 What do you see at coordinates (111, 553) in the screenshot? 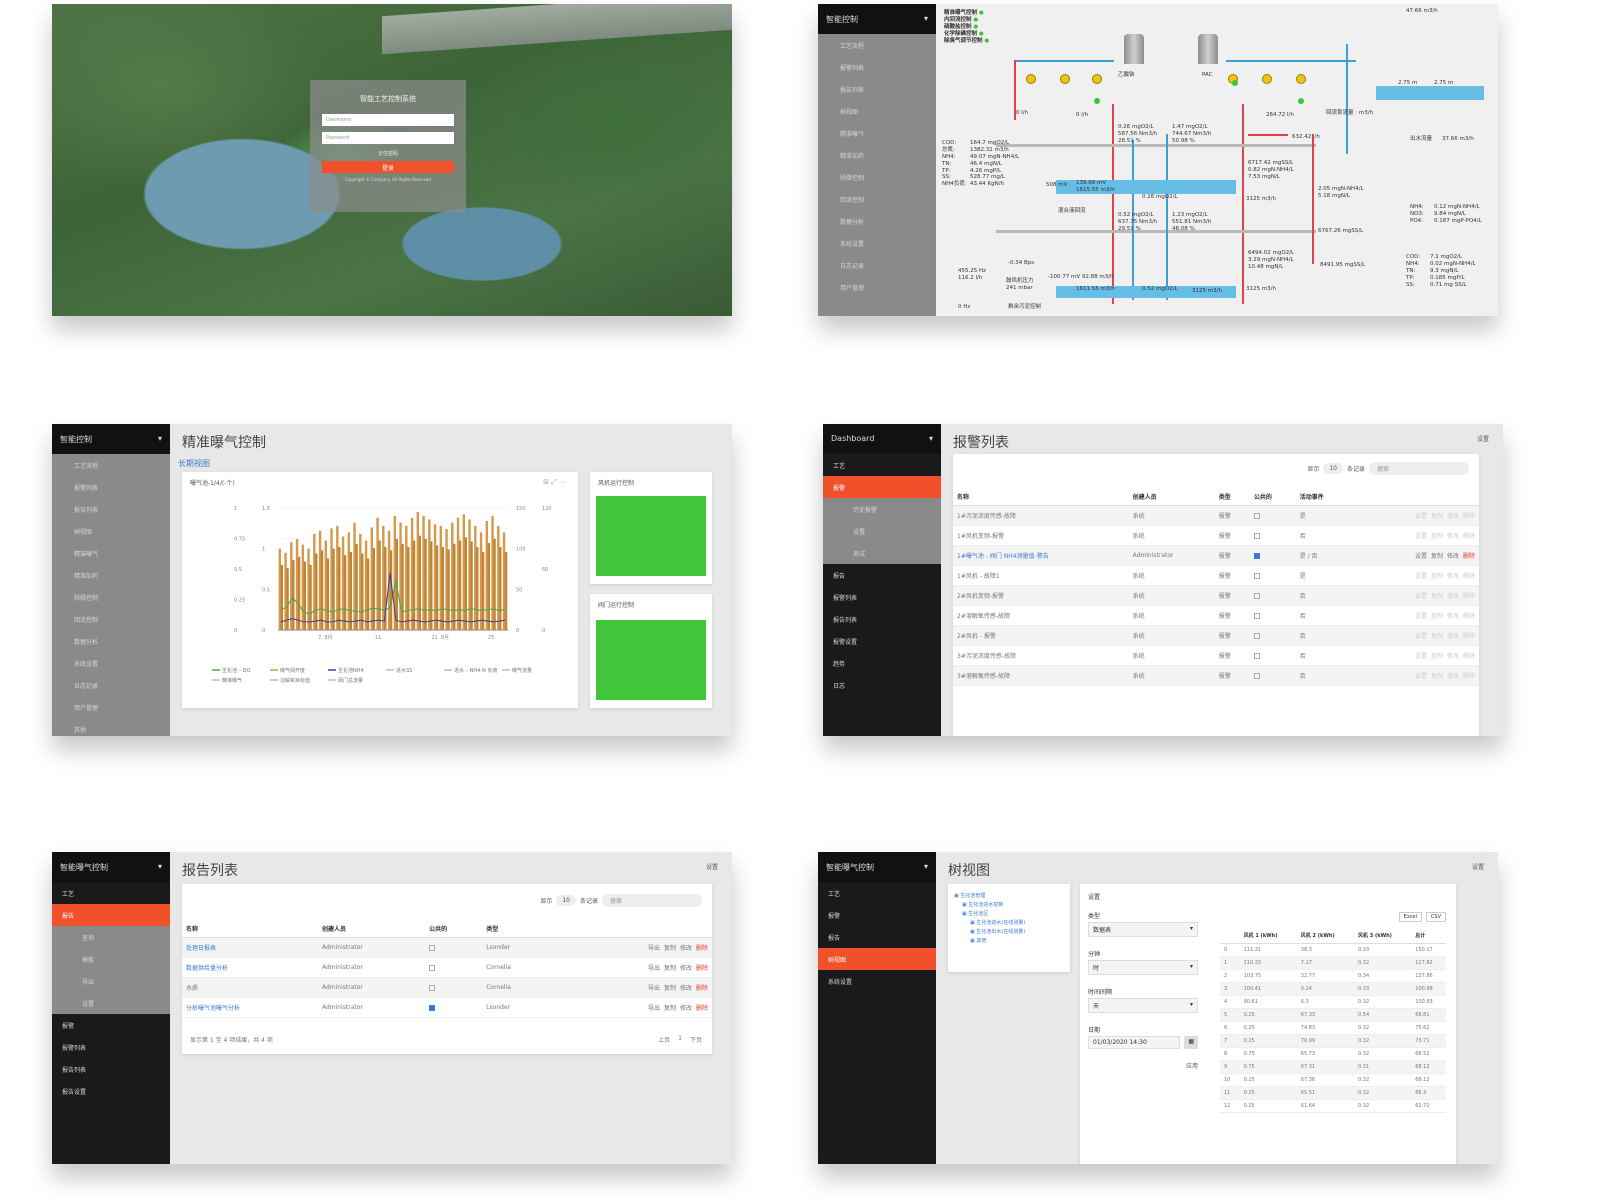
I see `sidebar-item: 精准曝气` at bounding box center [111, 553].